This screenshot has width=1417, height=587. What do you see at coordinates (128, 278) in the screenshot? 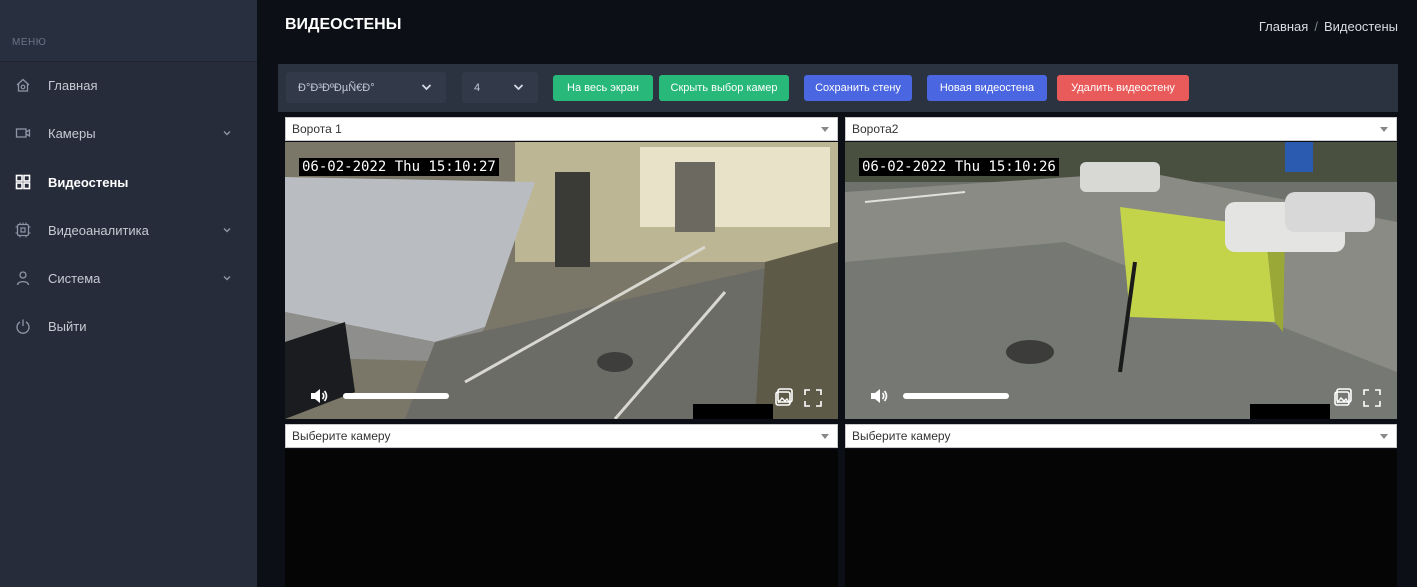
I see `sidebar-item-system: Система` at bounding box center [128, 278].